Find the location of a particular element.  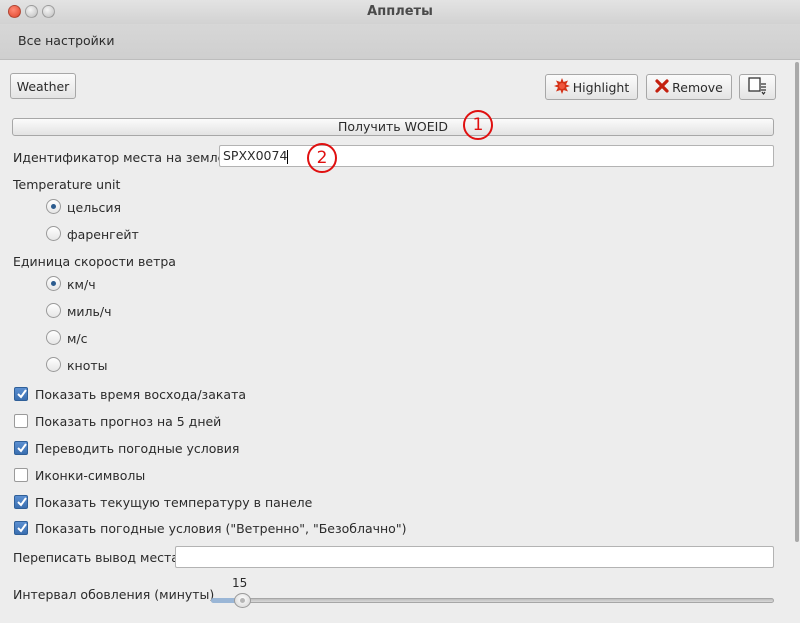

all-settings-link: Все настройки is located at coordinates (66, 40).